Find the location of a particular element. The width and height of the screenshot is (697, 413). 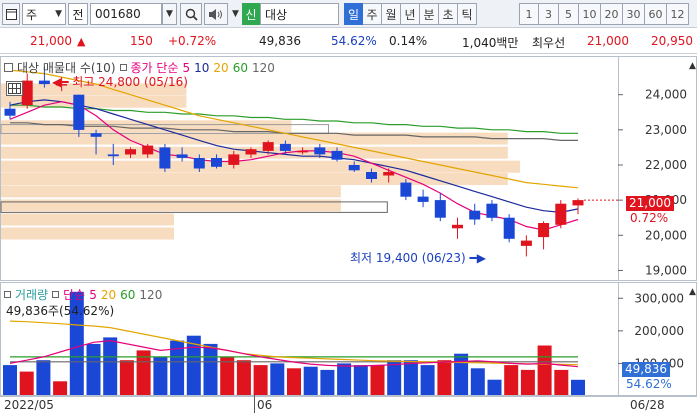

volume-value: 49,836 is located at coordinates (280, 41).